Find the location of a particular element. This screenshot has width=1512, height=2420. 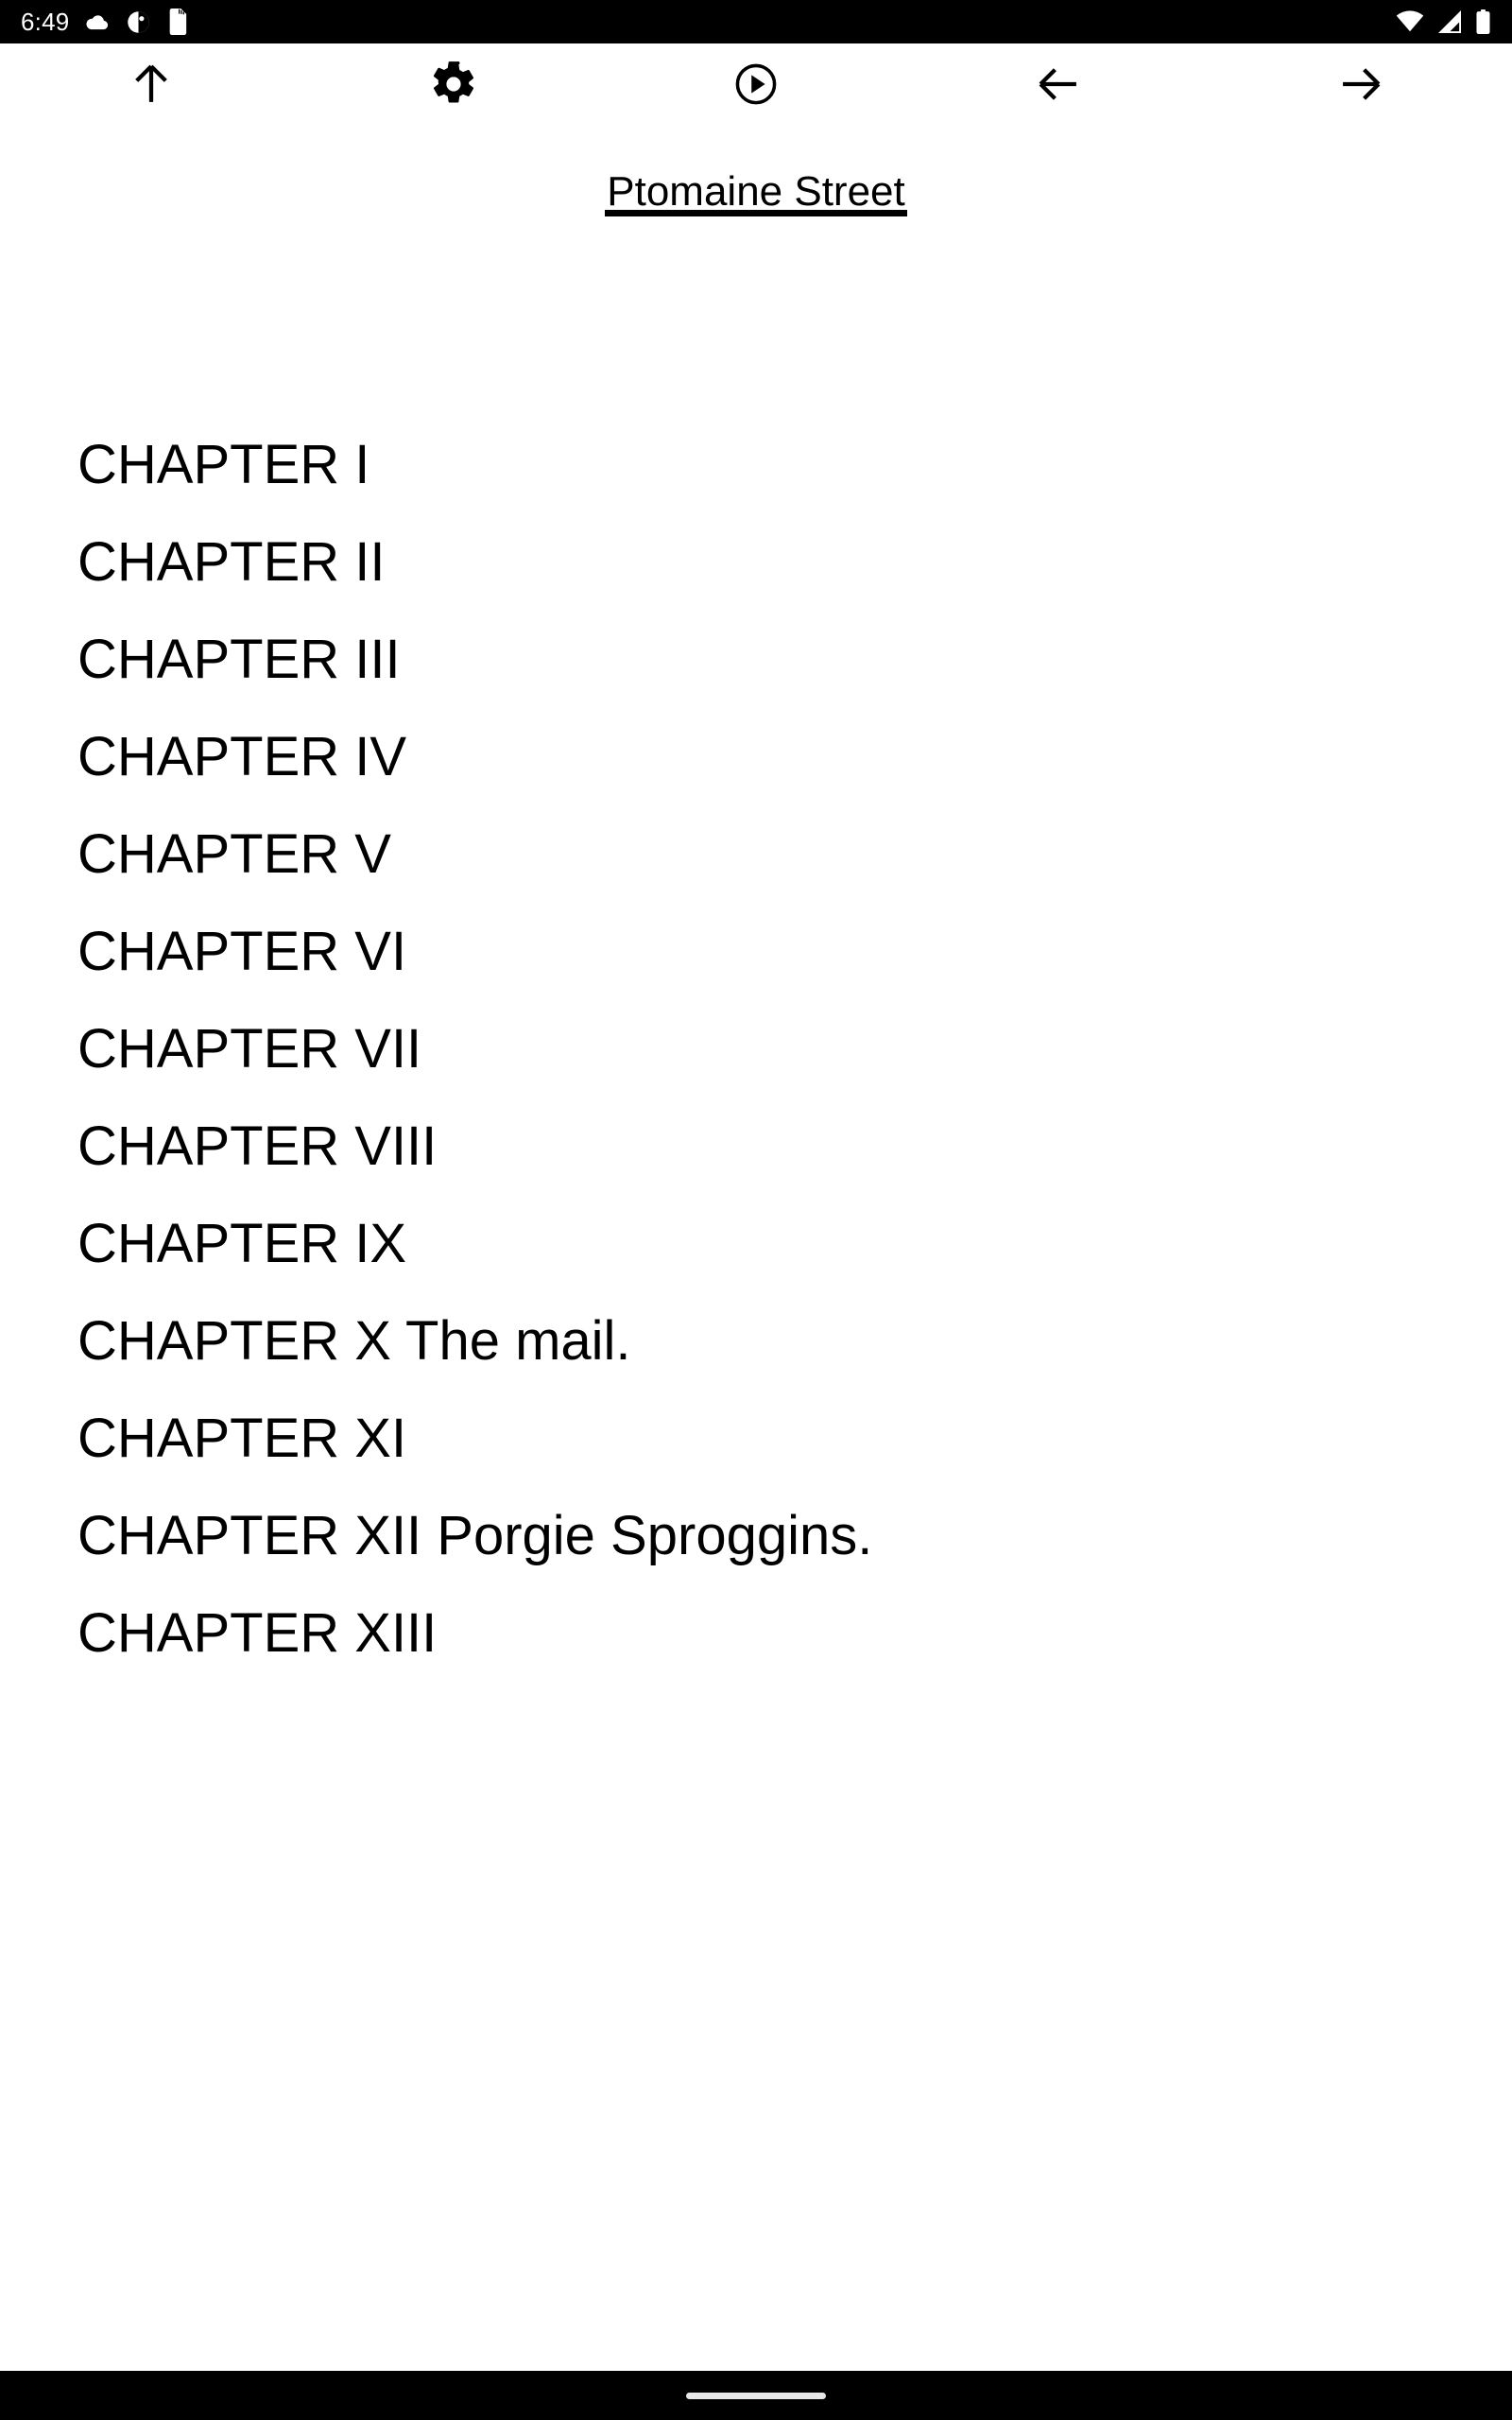

play-button is located at coordinates (756, 85).